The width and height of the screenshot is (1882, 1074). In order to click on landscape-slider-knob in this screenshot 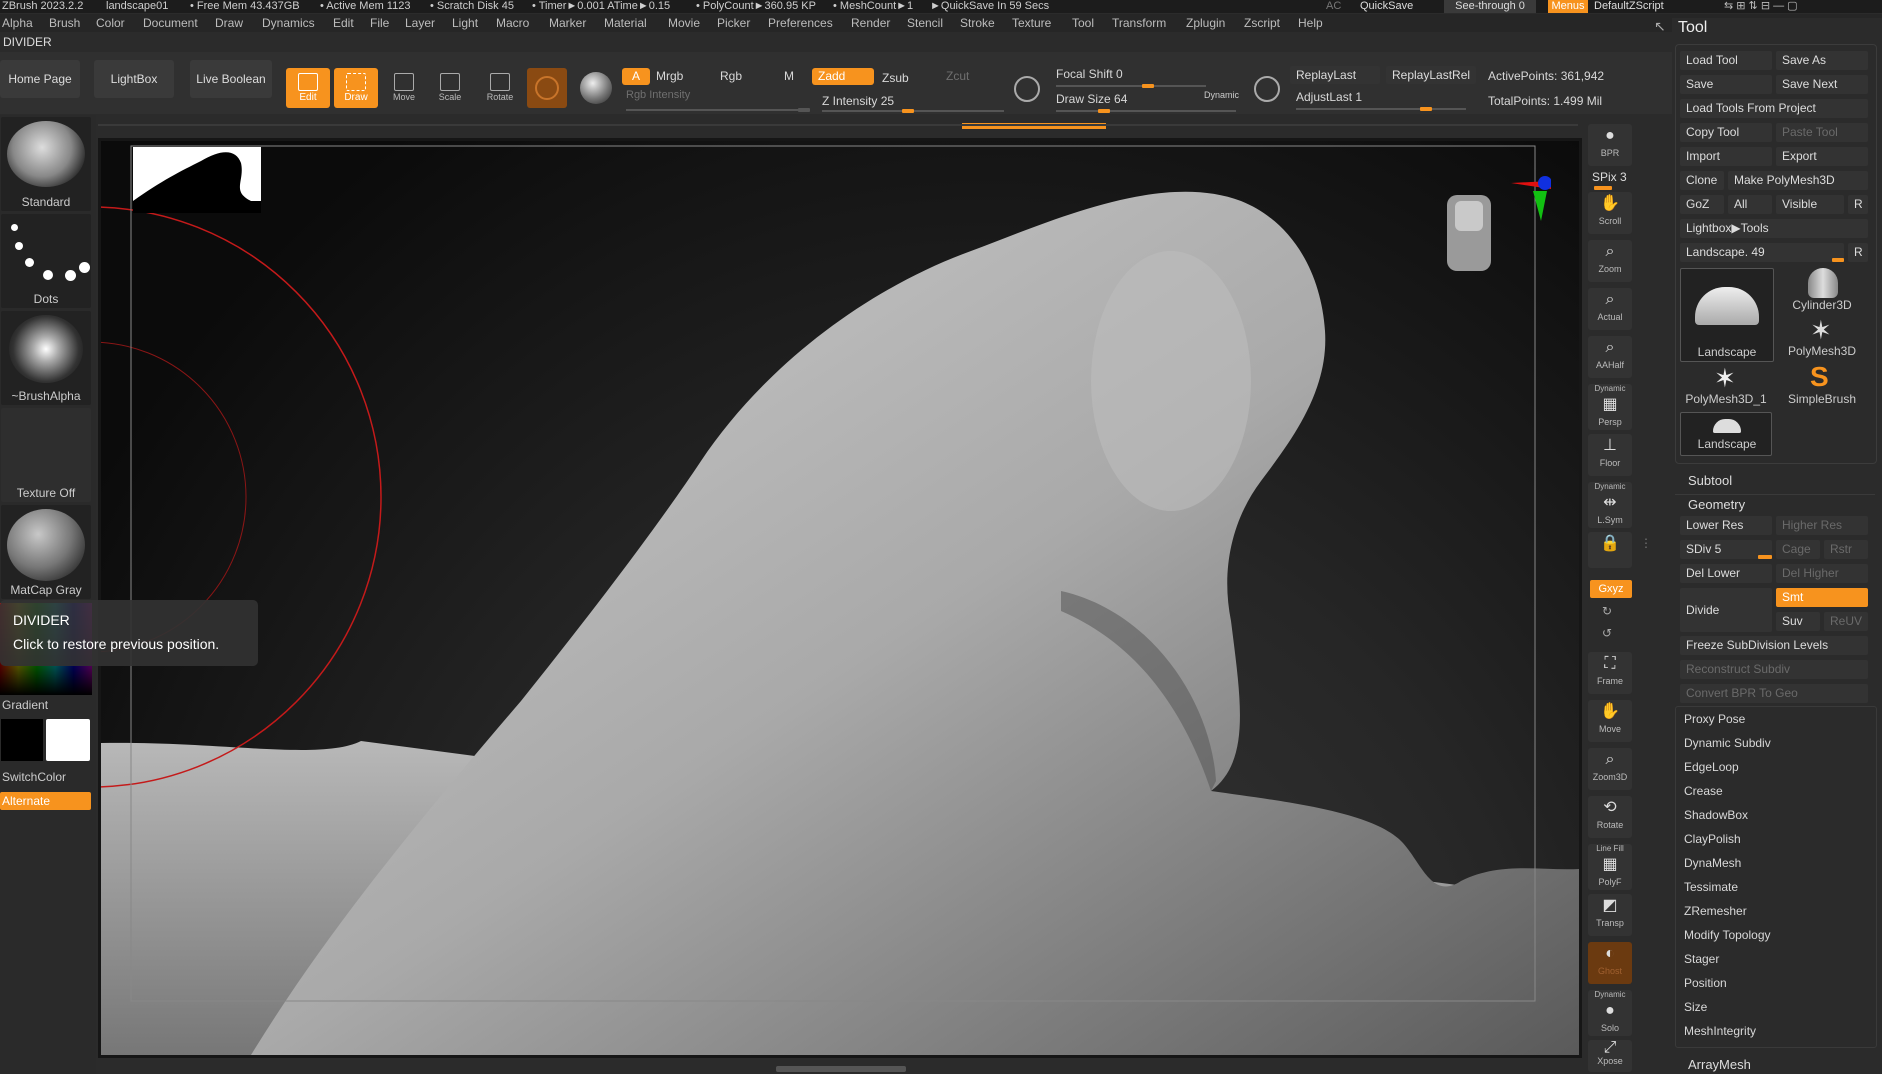, I will do `click(1838, 260)`.